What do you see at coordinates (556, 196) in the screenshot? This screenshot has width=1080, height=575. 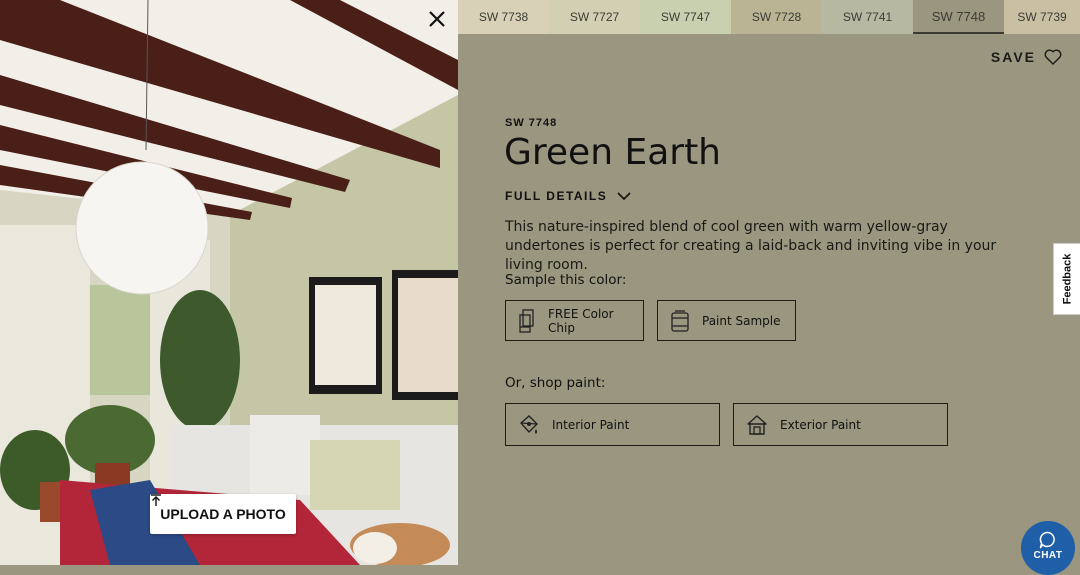 I see `full-details-label: FULL DETAILS` at bounding box center [556, 196].